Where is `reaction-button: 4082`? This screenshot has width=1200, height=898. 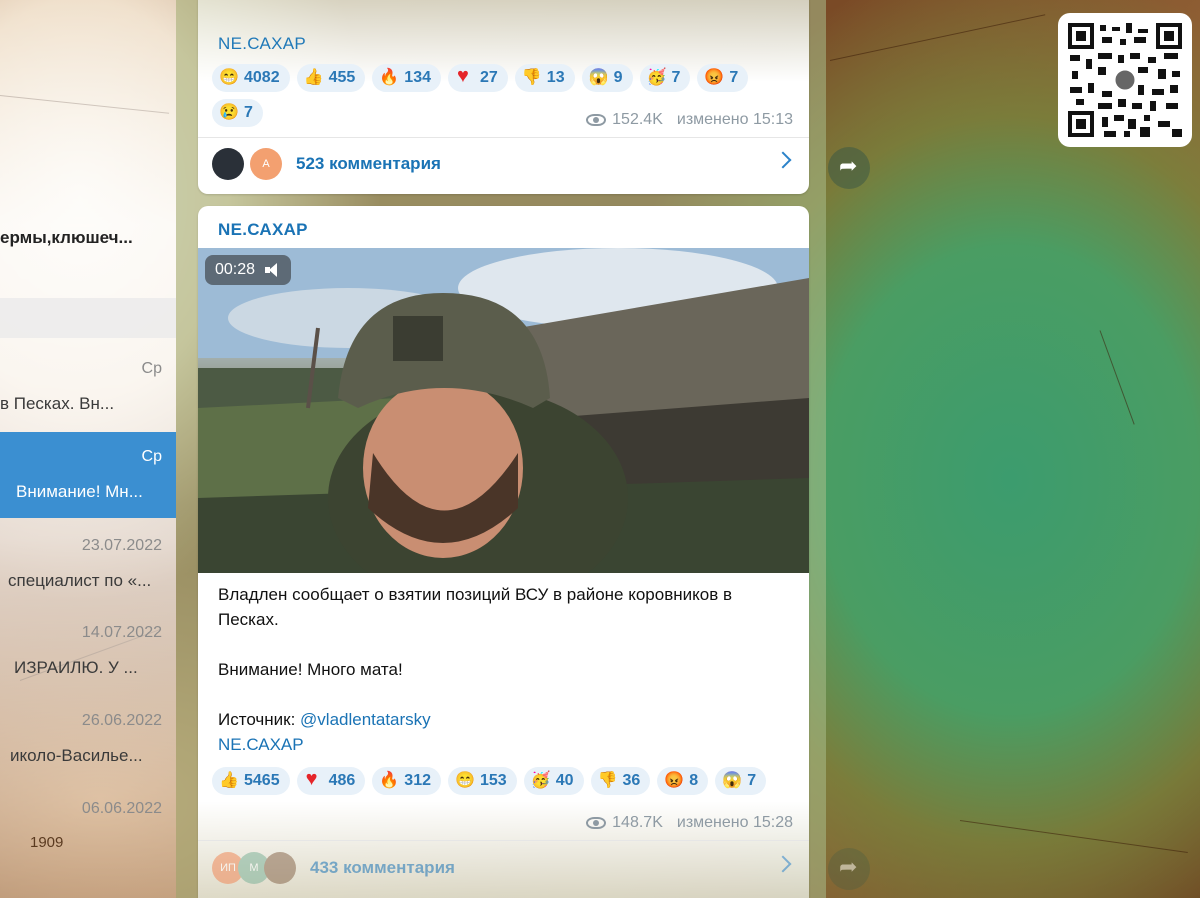
reaction-button: 4082 is located at coordinates (251, 78).